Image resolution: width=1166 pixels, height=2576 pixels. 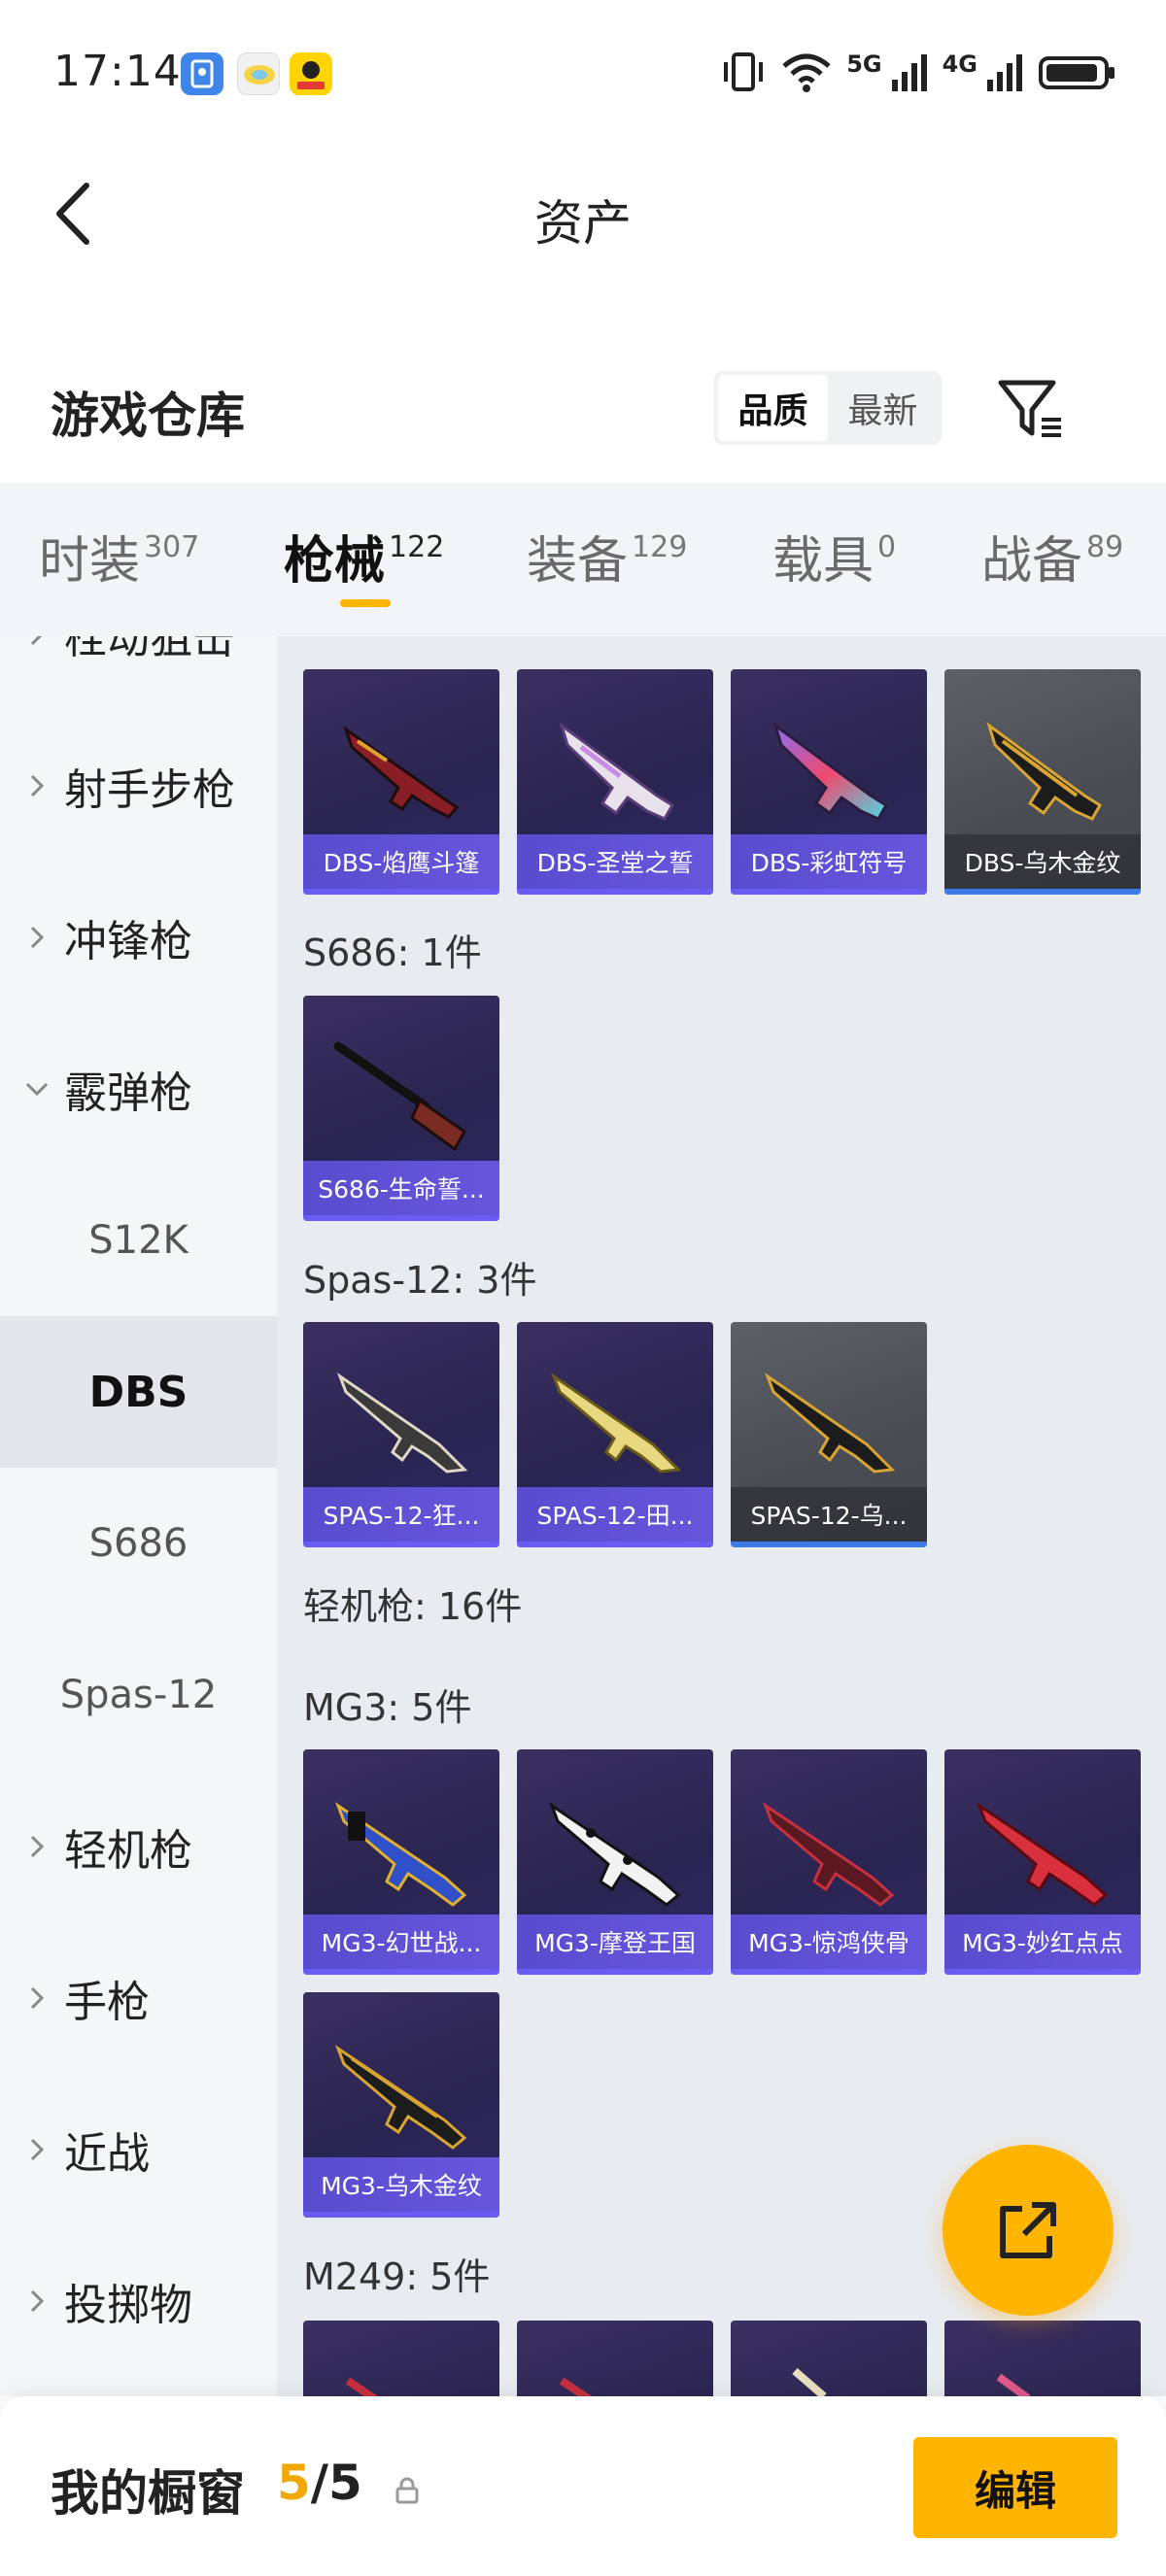 I want to click on sidebar-item-label: 霰弹枪, so click(x=128, y=1093).